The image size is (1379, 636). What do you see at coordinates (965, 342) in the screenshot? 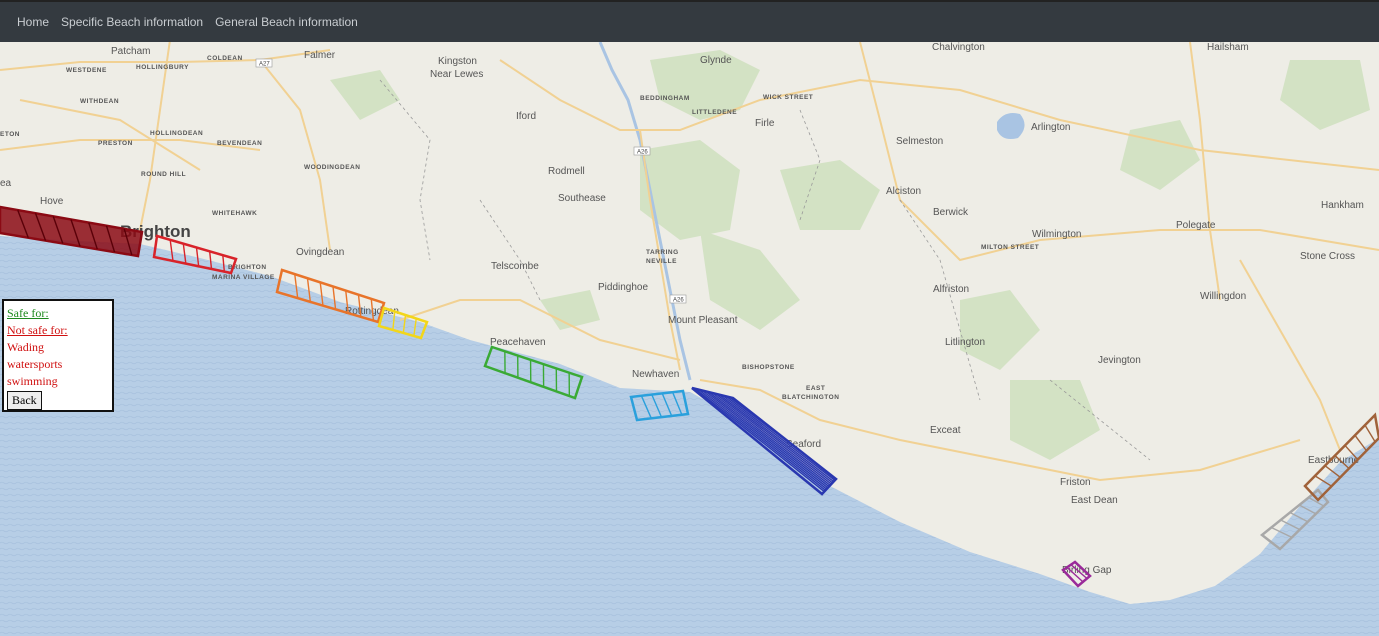
I see `place-label: Litlington` at bounding box center [965, 342].